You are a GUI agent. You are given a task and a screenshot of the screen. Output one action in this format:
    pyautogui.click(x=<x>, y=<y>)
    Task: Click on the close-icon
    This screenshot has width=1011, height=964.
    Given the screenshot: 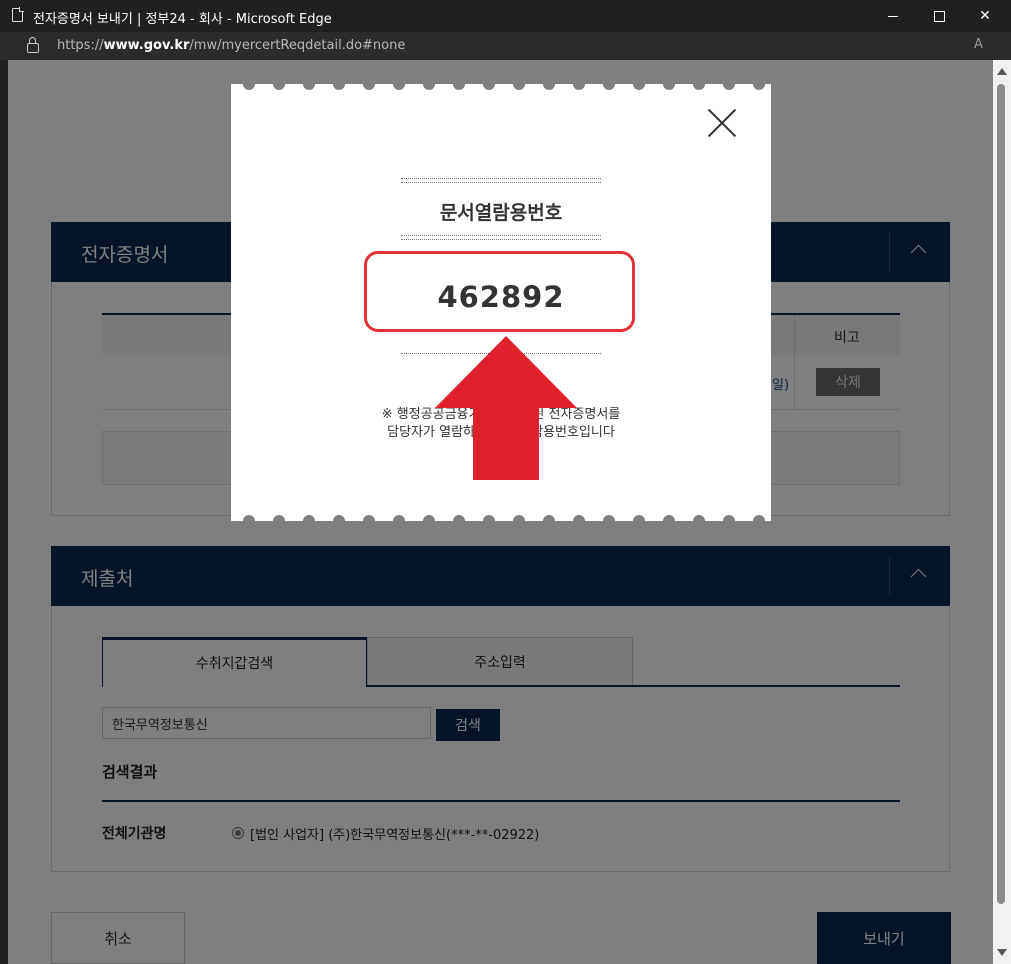 What is the action you would take?
    pyautogui.click(x=722, y=123)
    